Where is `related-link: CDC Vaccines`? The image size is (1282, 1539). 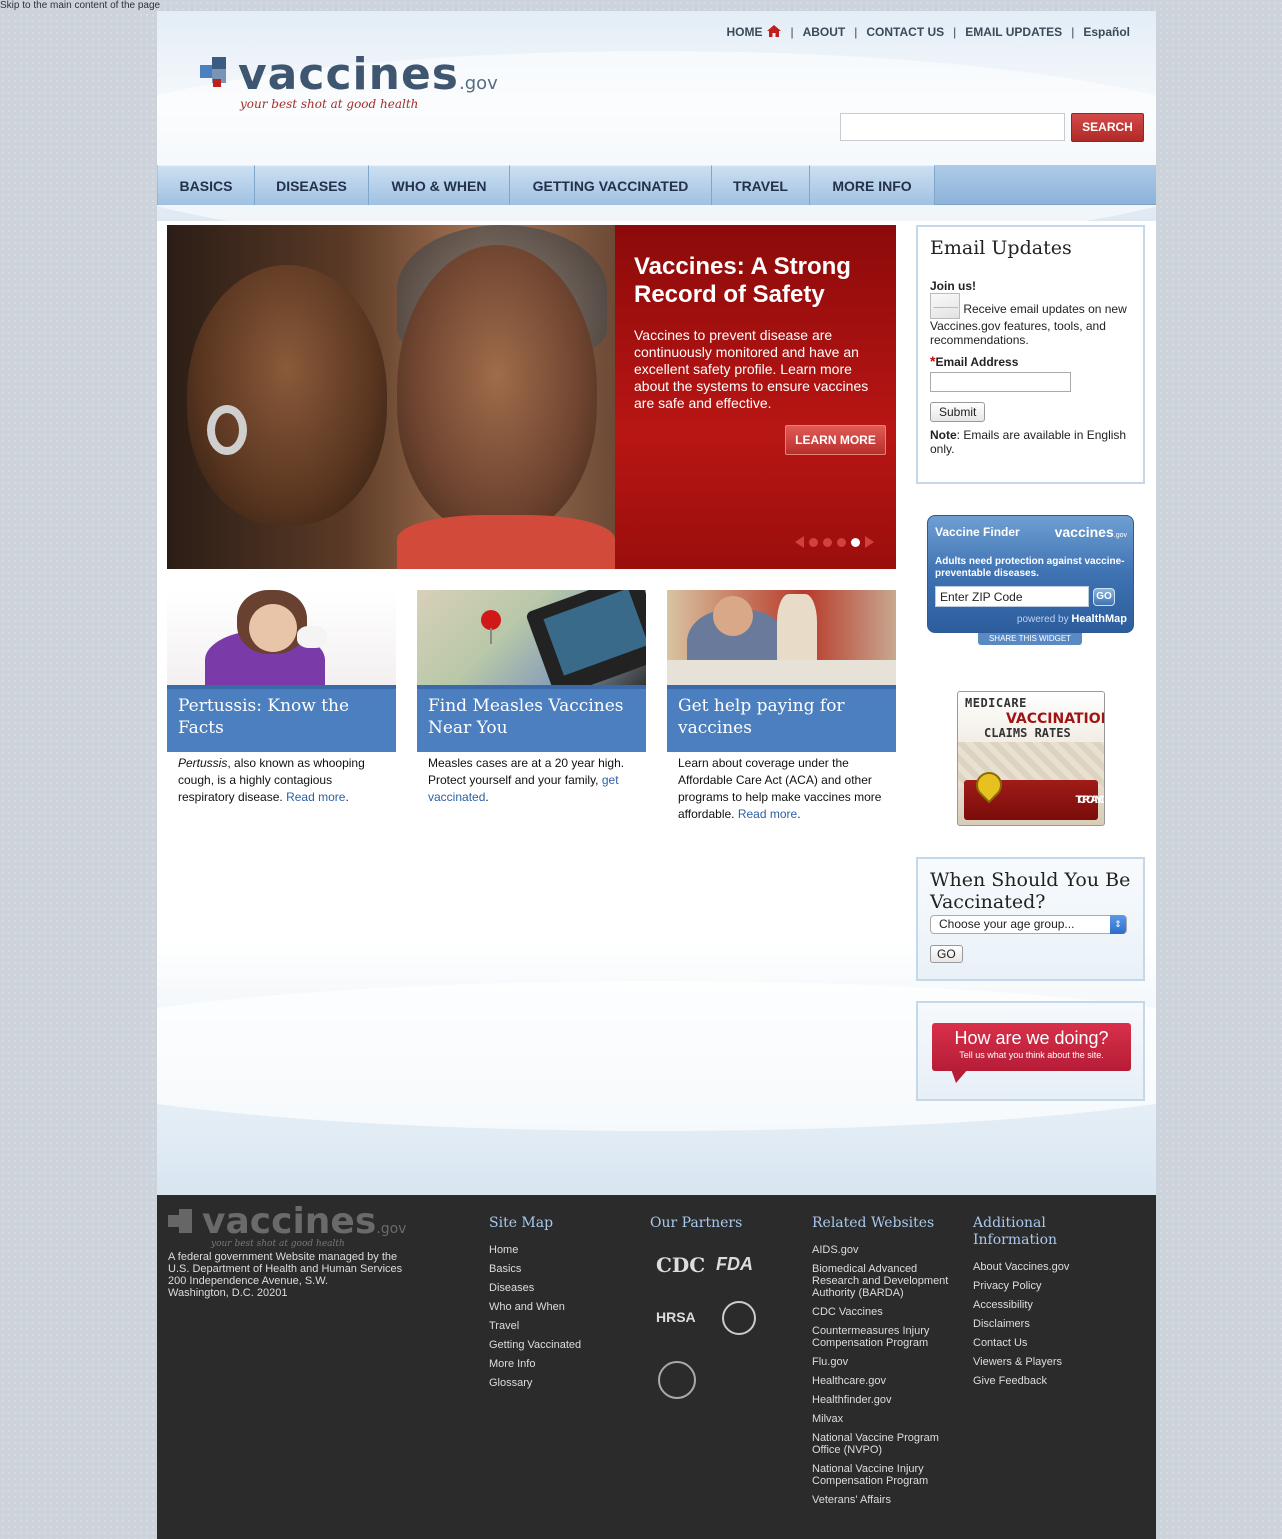 related-link: CDC Vaccines is located at coordinates (882, 1312).